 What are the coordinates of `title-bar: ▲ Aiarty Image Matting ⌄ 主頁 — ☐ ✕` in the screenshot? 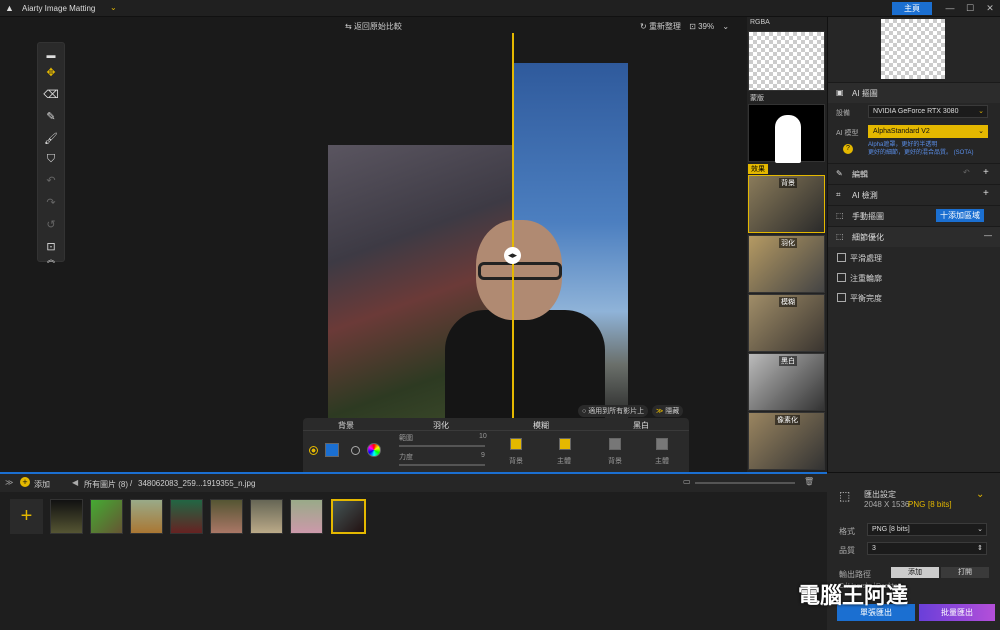 It's located at (500, 8).